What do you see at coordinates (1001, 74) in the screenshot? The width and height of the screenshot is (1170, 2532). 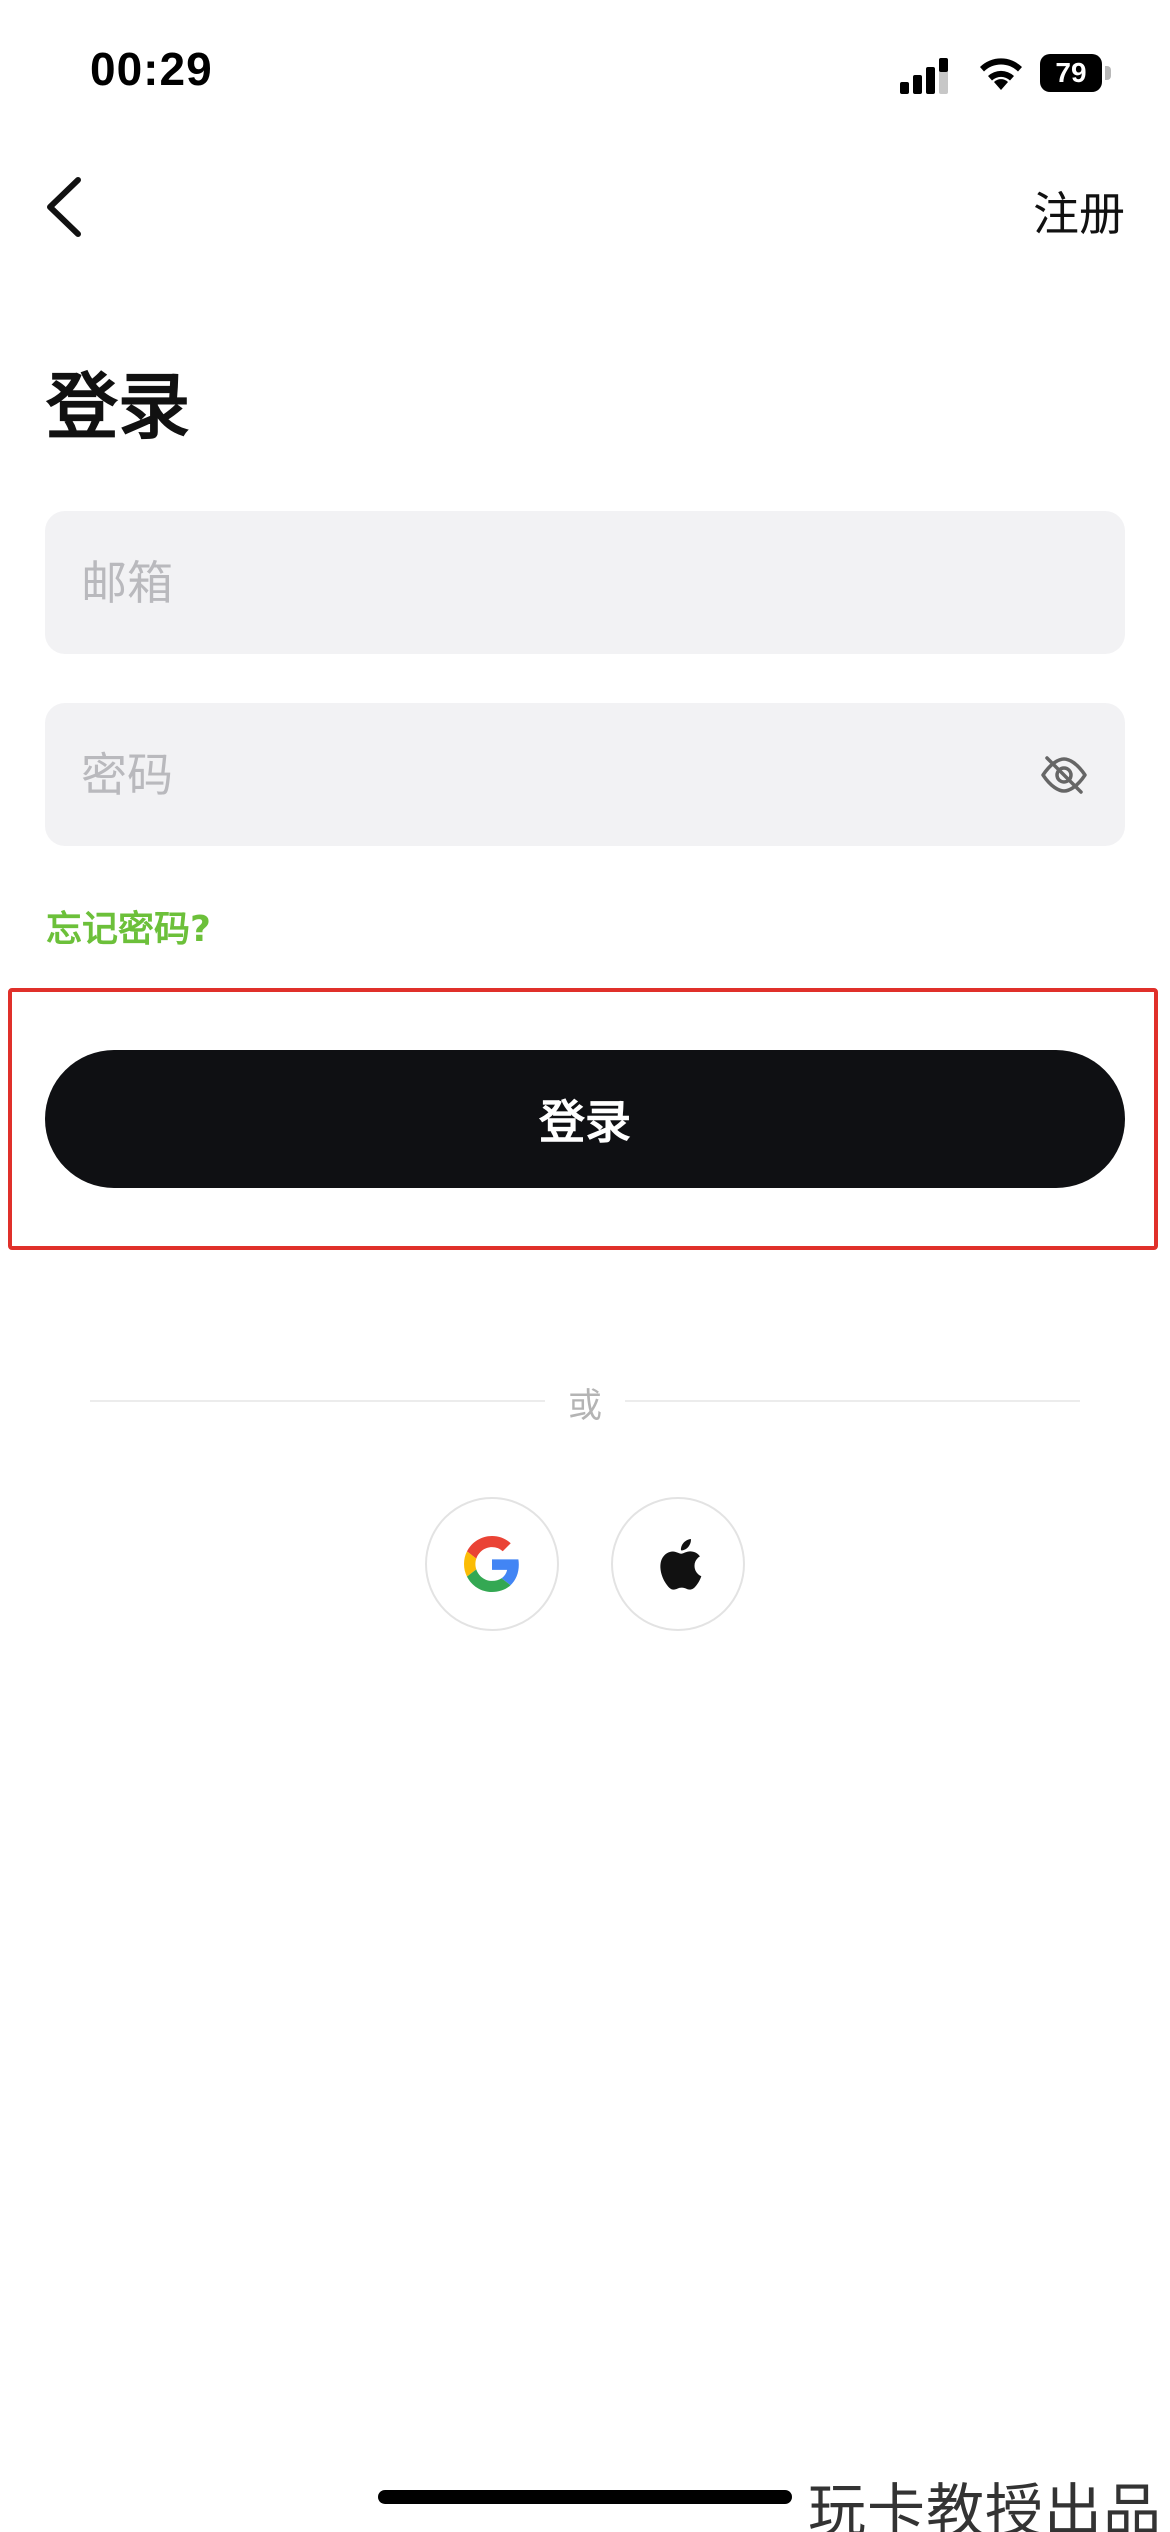 I see `wifi-icon` at bounding box center [1001, 74].